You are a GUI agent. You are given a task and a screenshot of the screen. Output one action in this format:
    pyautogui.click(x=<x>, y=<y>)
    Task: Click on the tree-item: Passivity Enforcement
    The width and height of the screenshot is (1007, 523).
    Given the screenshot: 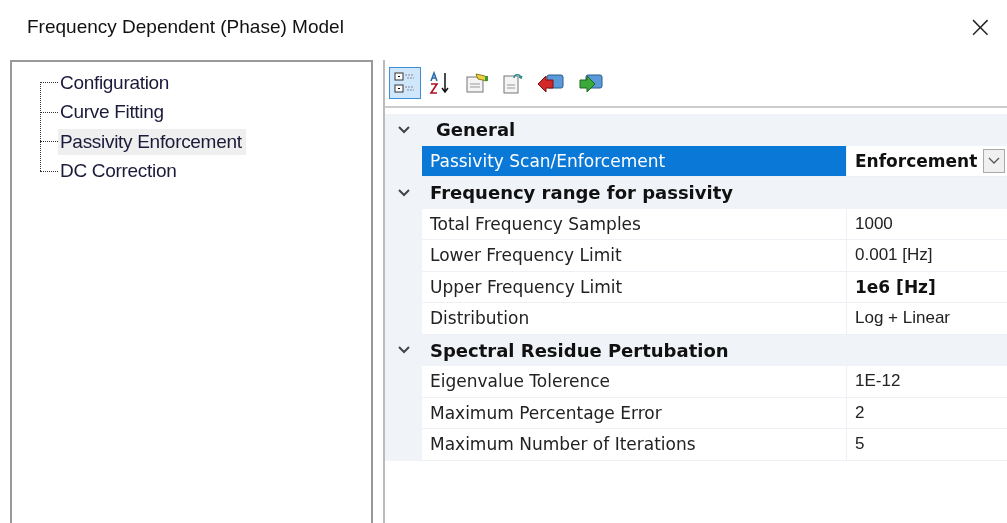 What is the action you would take?
    pyautogui.click(x=152, y=141)
    